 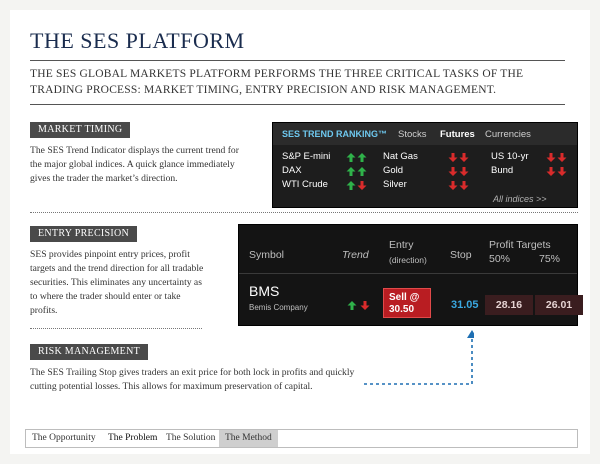 What do you see at coordinates (457, 134) in the screenshot?
I see `tab-futures: Futures` at bounding box center [457, 134].